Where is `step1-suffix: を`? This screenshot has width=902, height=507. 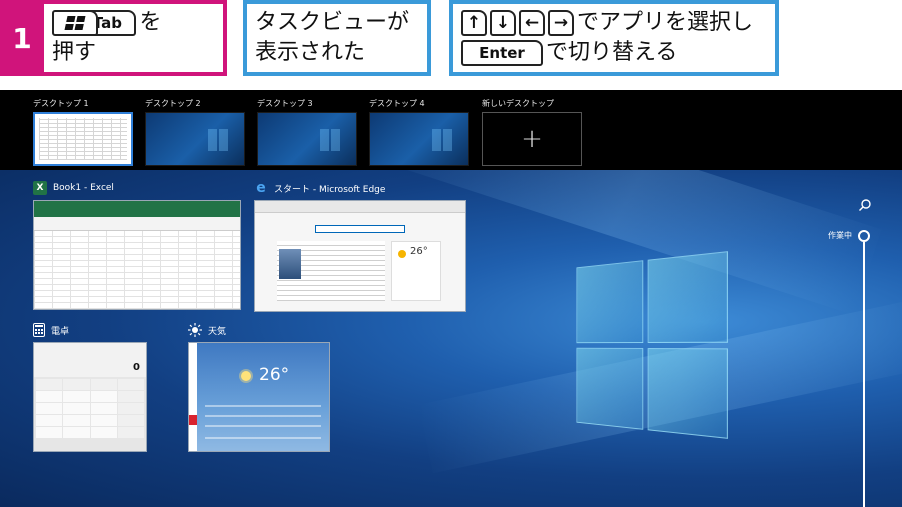
step1-suffix: を is located at coordinates (150, 22).